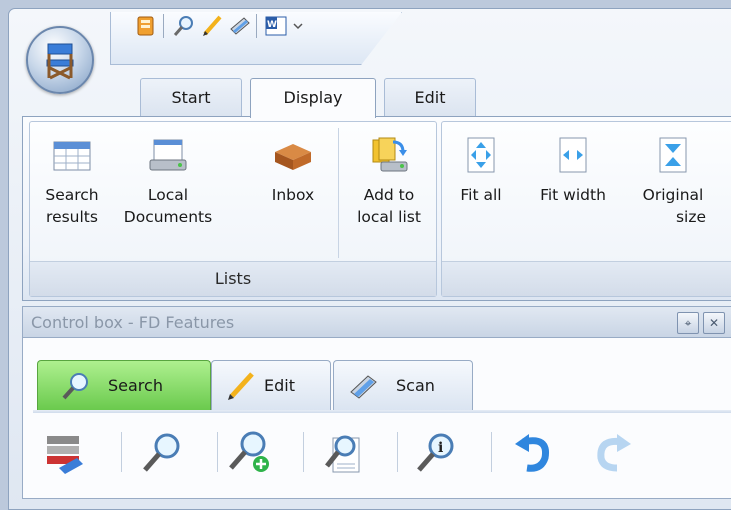 The image size is (731, 510). What do you see at coordinates (72, 195) in the screenshot?
I see `search-results-label-1: Search` at bounding box center [72, 195].